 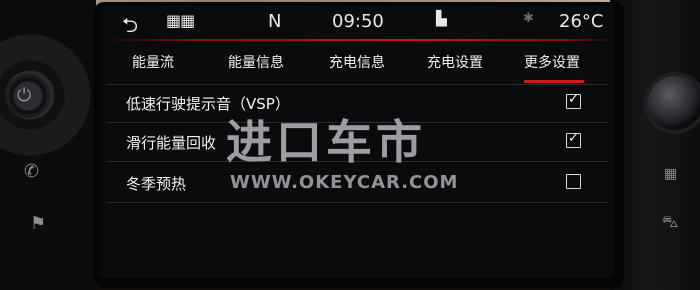 I want to click on vsp-checkbox: ✓, so click(x=573, y=100).